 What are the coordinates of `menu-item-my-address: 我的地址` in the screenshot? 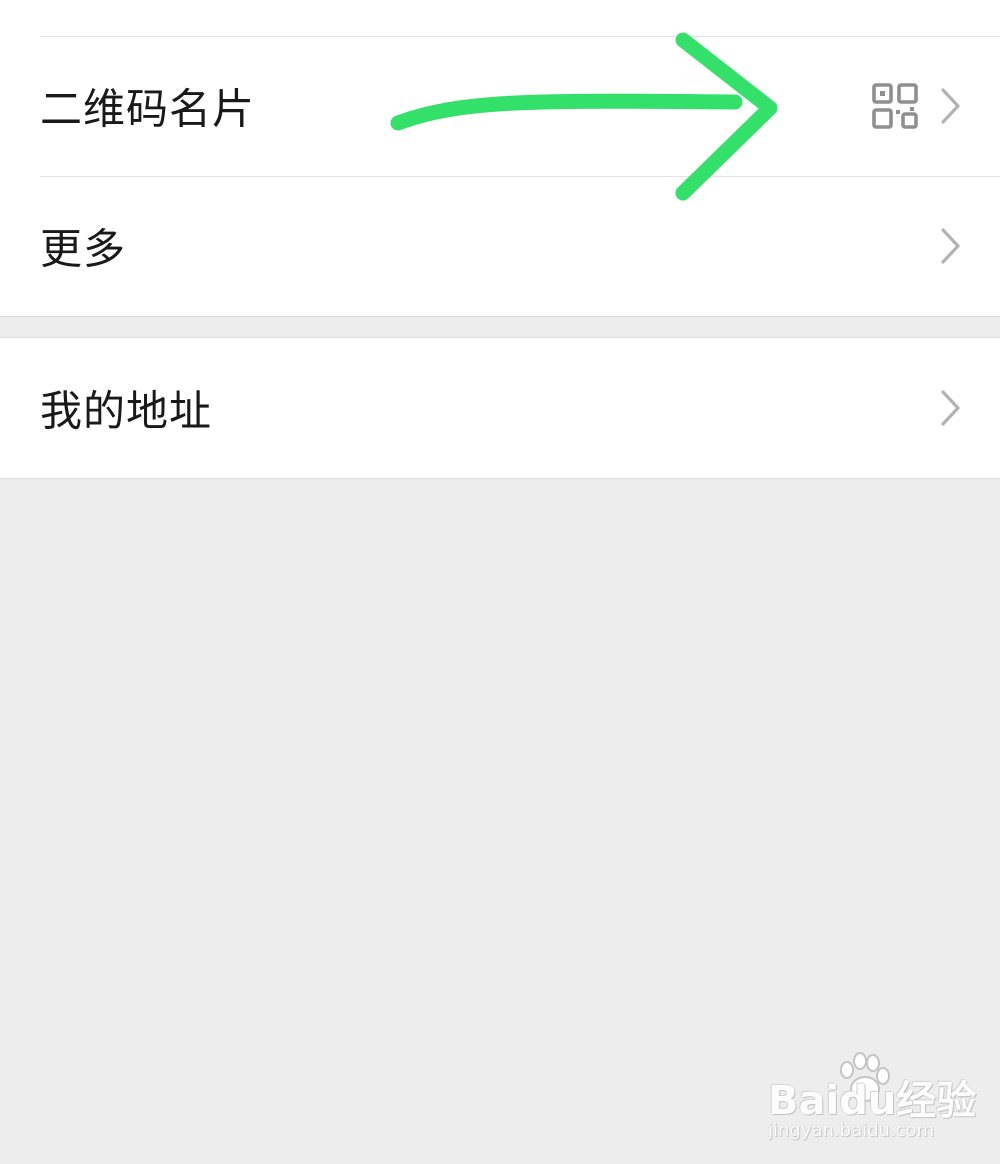 It's located at (500, 408).